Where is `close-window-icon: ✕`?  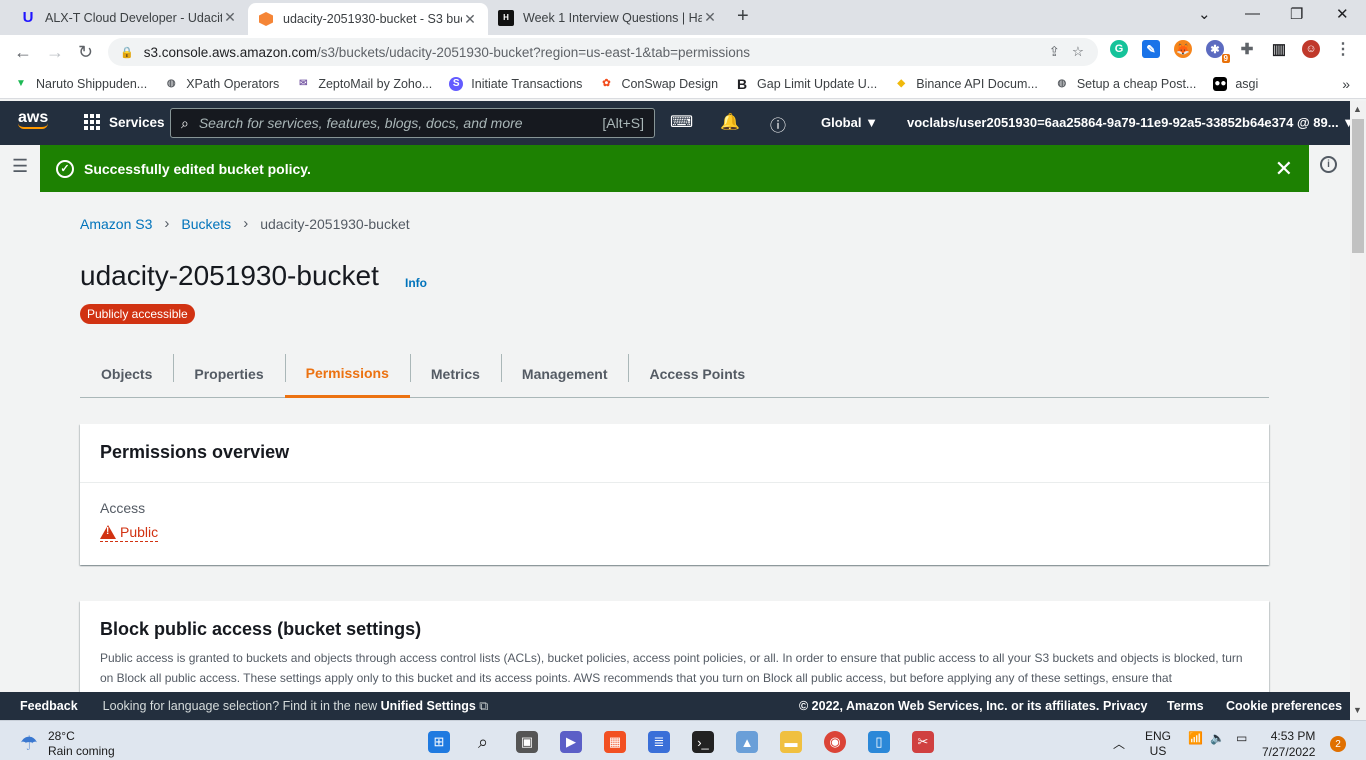 close-window-icon: ✕ is located at coordinates (1342, 14).